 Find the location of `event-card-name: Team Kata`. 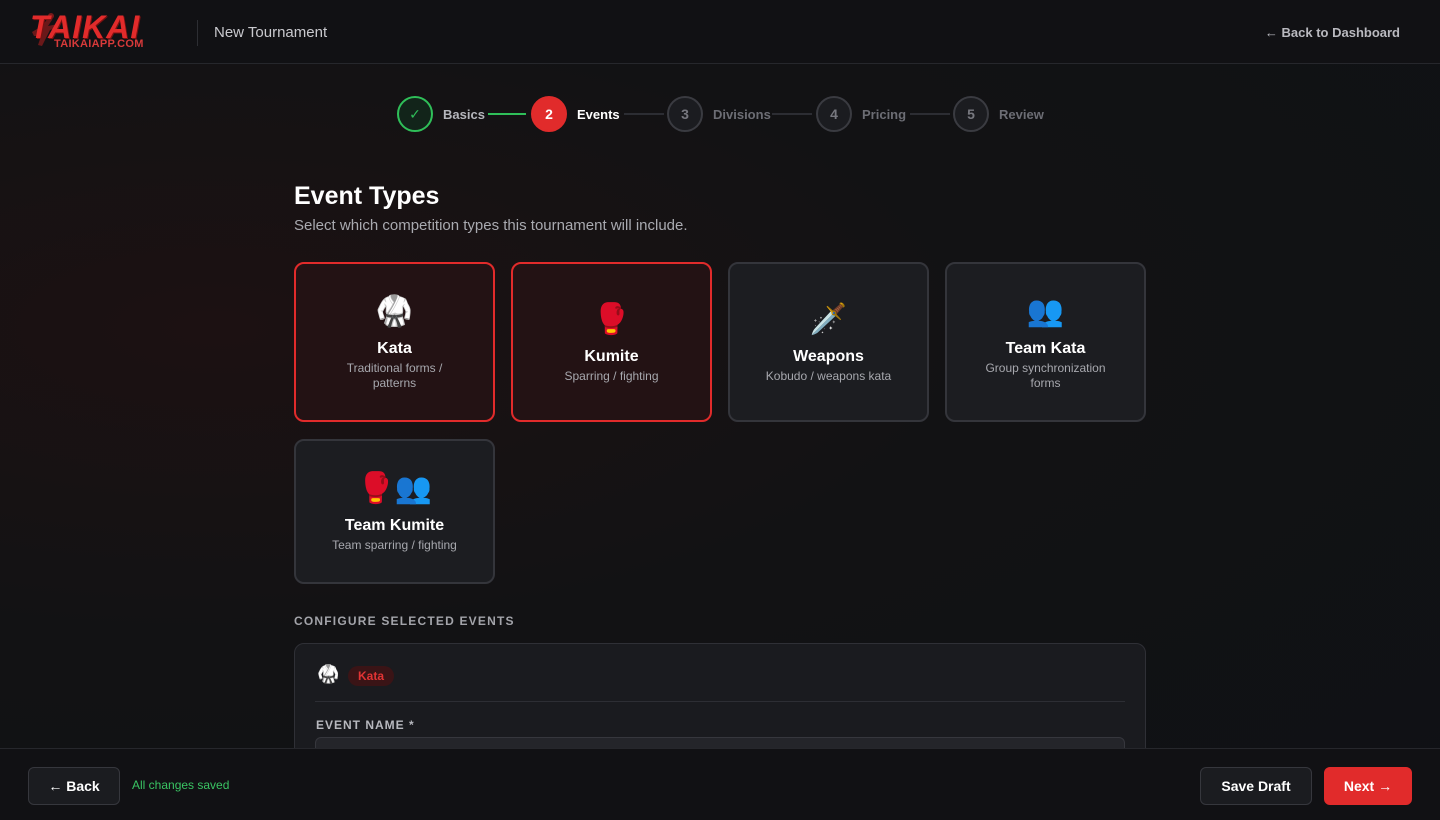

event-card-name: Team Kata is located at coordinates (1045, 348).